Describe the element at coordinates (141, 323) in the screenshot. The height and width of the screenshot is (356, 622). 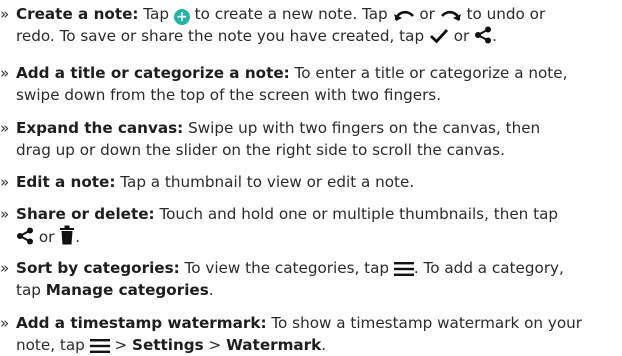
I see `item-title: Add a timestamp watermark:` at that location.